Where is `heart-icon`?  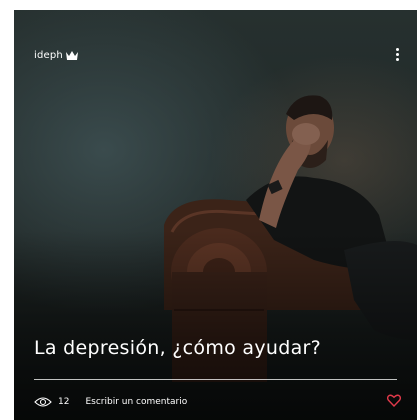
heart-icon is located at coordinates (394, 400).